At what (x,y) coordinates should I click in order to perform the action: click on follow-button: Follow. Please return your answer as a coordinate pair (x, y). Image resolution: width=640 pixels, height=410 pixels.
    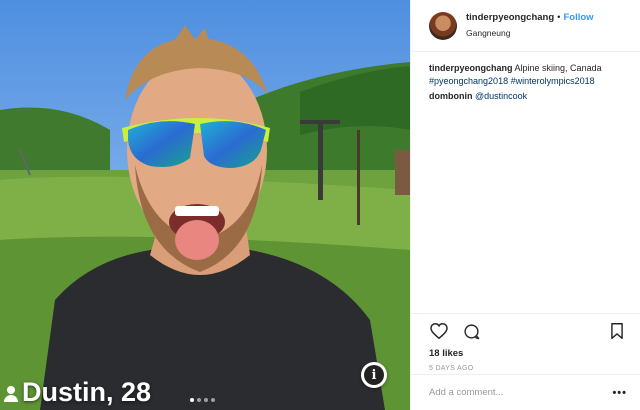
    Looking at the image, I should click on (578, 17).